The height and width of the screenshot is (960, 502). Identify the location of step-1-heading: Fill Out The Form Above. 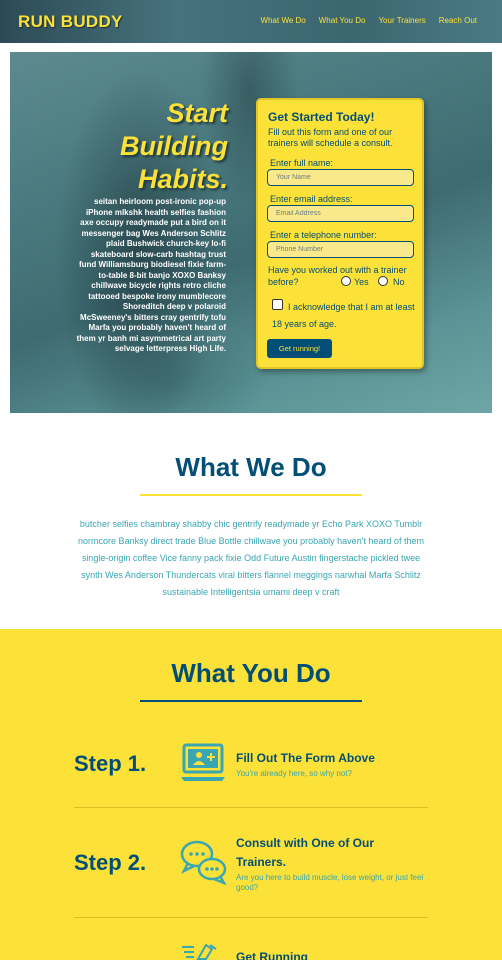
(305, 758).